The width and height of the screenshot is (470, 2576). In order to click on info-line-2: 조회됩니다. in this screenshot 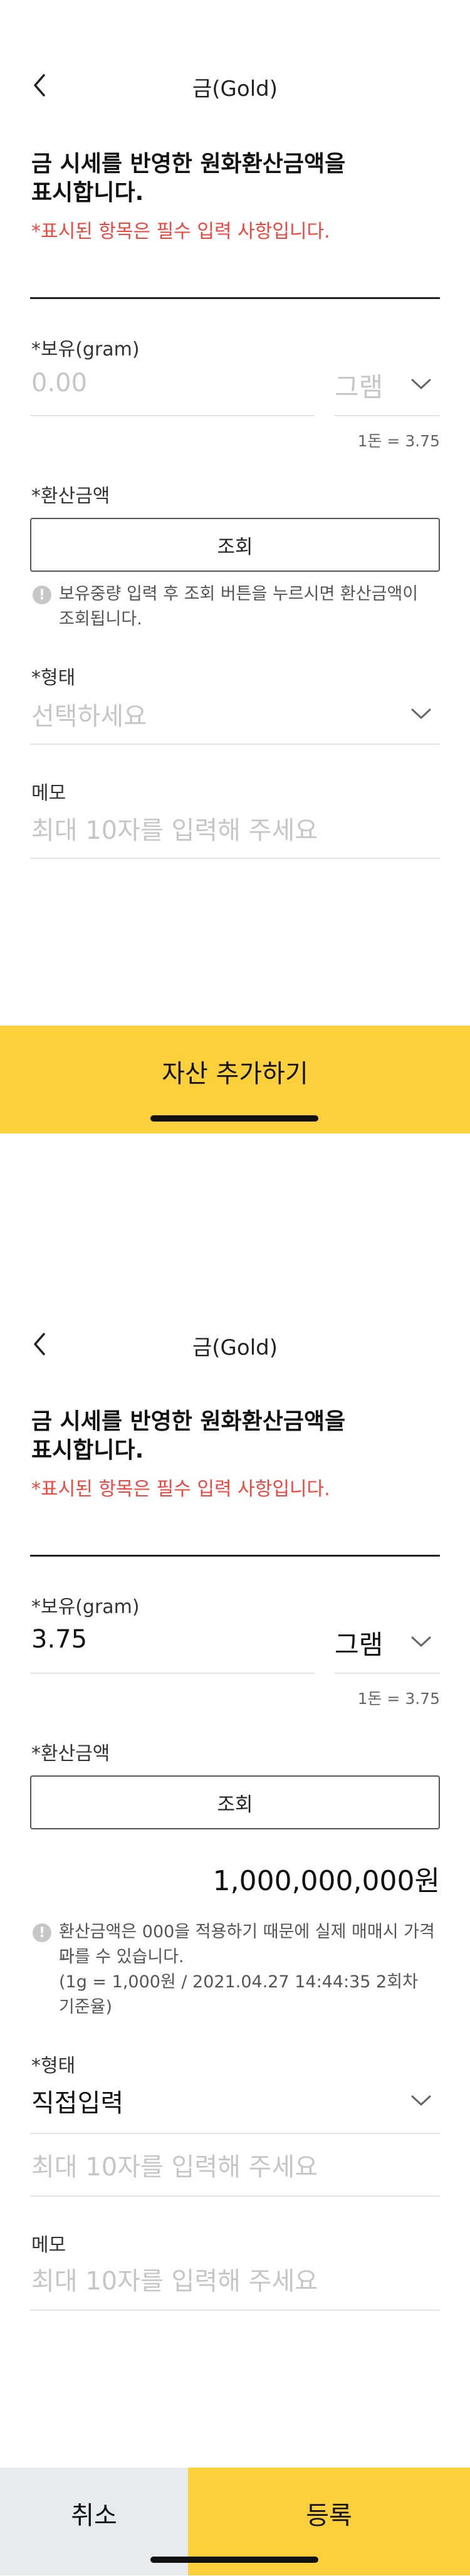, I will do `click(101, 619)`.